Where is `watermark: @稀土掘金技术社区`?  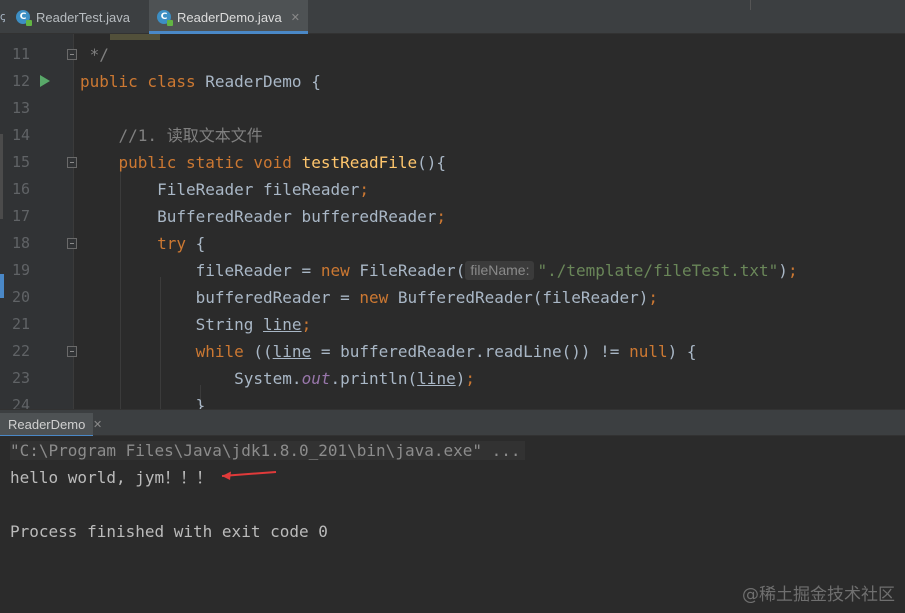 watermark: @稀土掘金技术社区 is located at coordinates (818, 595).